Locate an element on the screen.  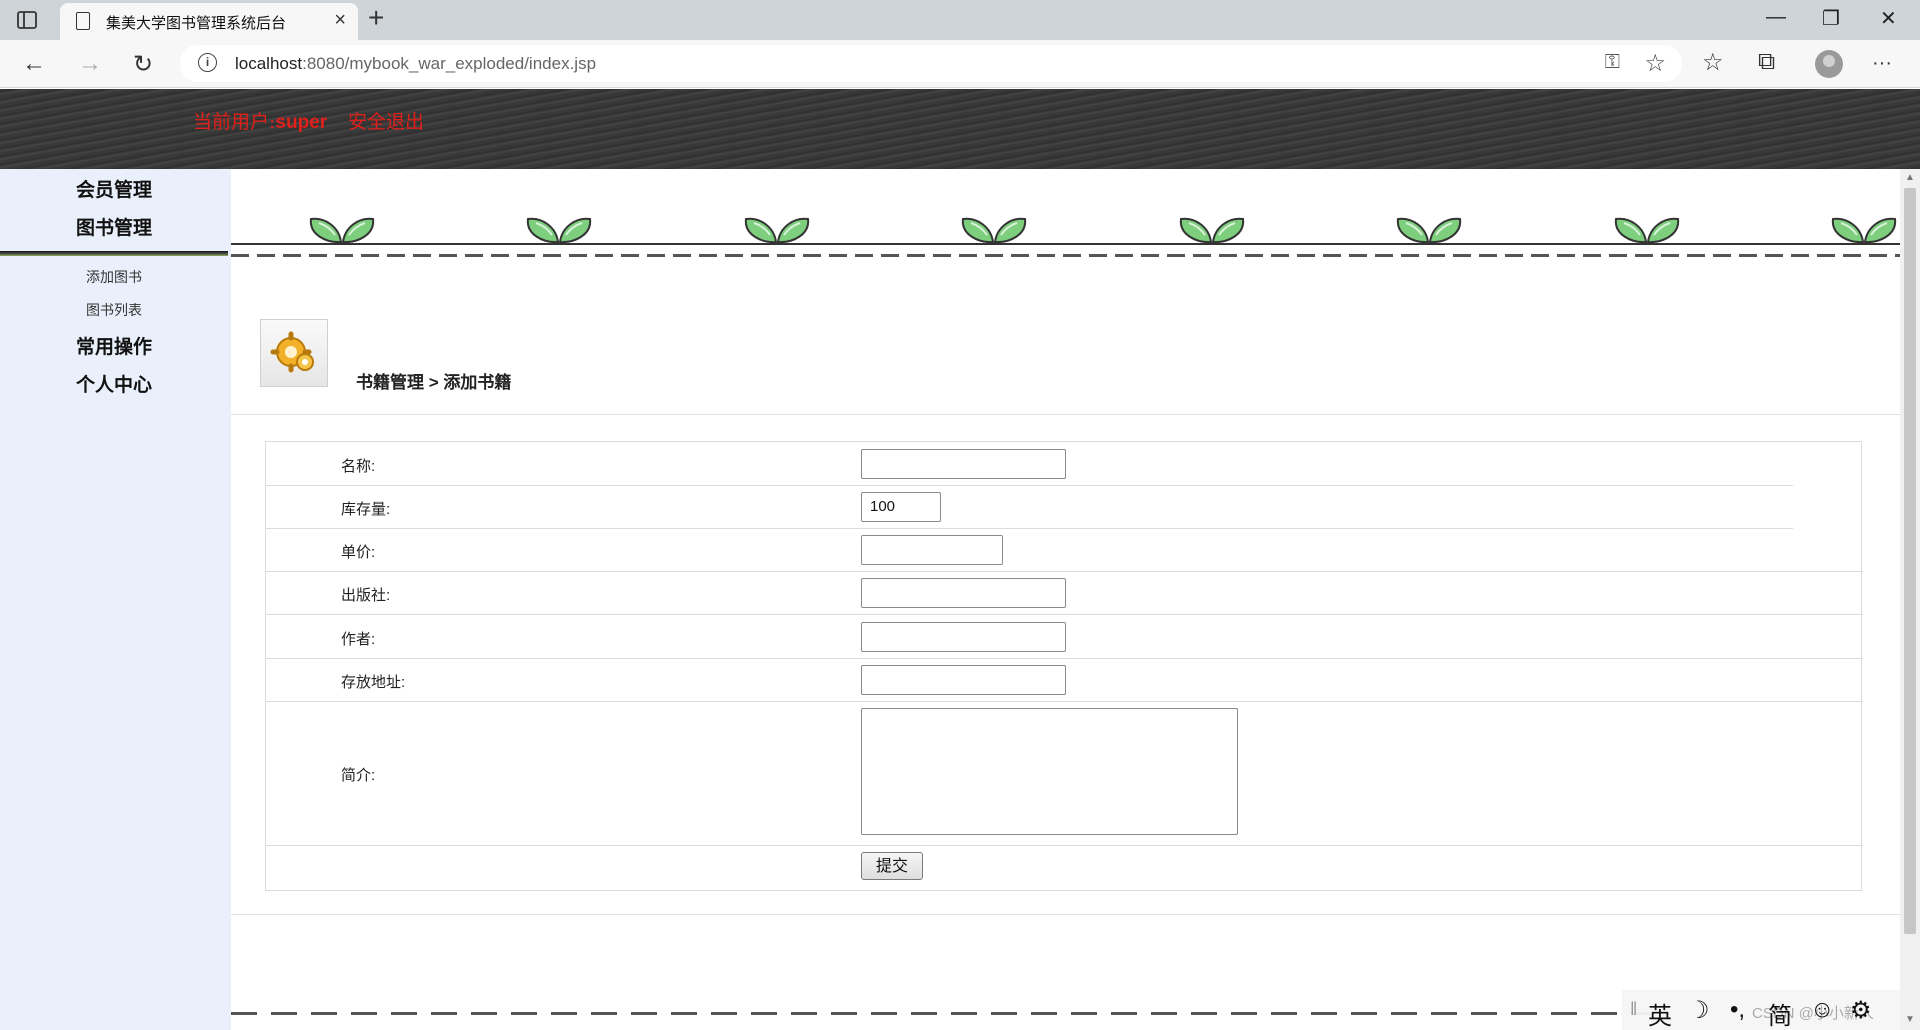
ime-language-toggle: 英 is located at coordinates (1660, 1013).